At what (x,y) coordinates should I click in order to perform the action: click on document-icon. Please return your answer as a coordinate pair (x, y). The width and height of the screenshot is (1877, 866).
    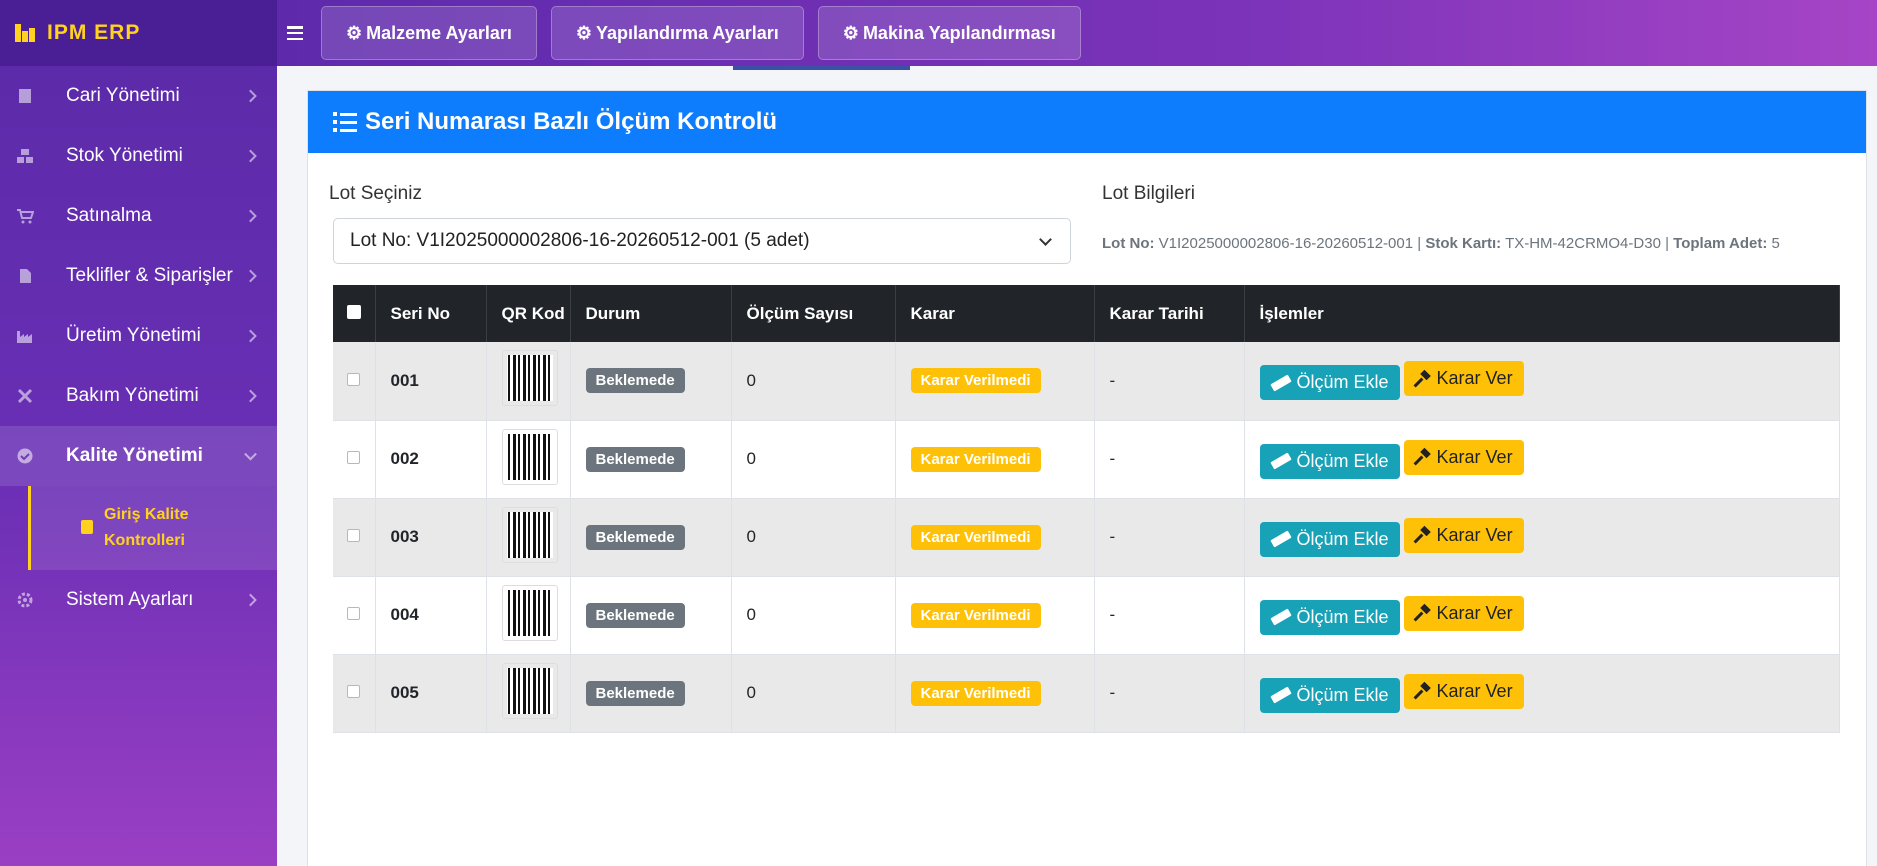
    Looking at the image, I should click on (25, 276).